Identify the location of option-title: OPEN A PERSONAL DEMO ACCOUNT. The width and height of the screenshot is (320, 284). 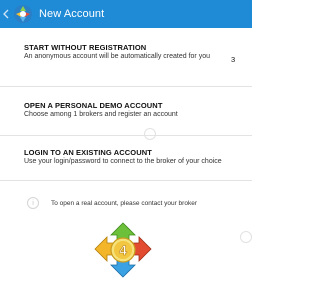
(93, 105).